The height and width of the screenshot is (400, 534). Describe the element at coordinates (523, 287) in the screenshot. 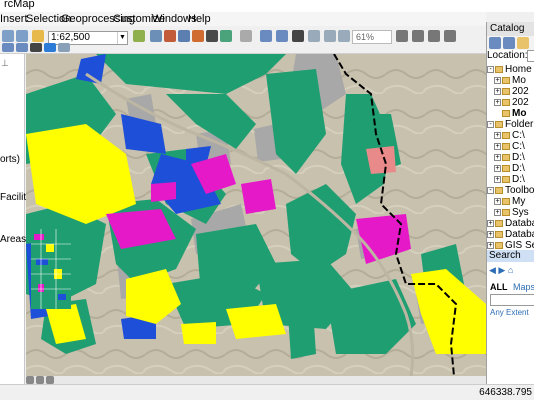

I see `search-tab-maps: Maps` at that location.